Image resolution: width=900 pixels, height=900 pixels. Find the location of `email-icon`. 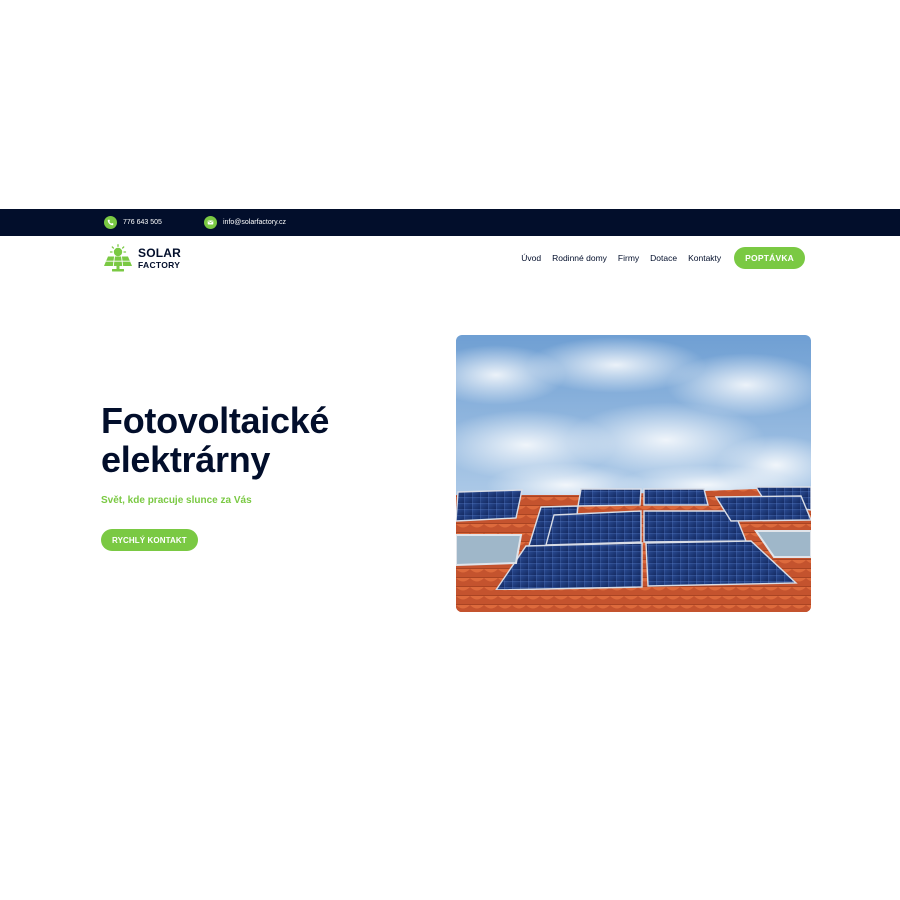

email-icon is located at coordinates (210, 222).